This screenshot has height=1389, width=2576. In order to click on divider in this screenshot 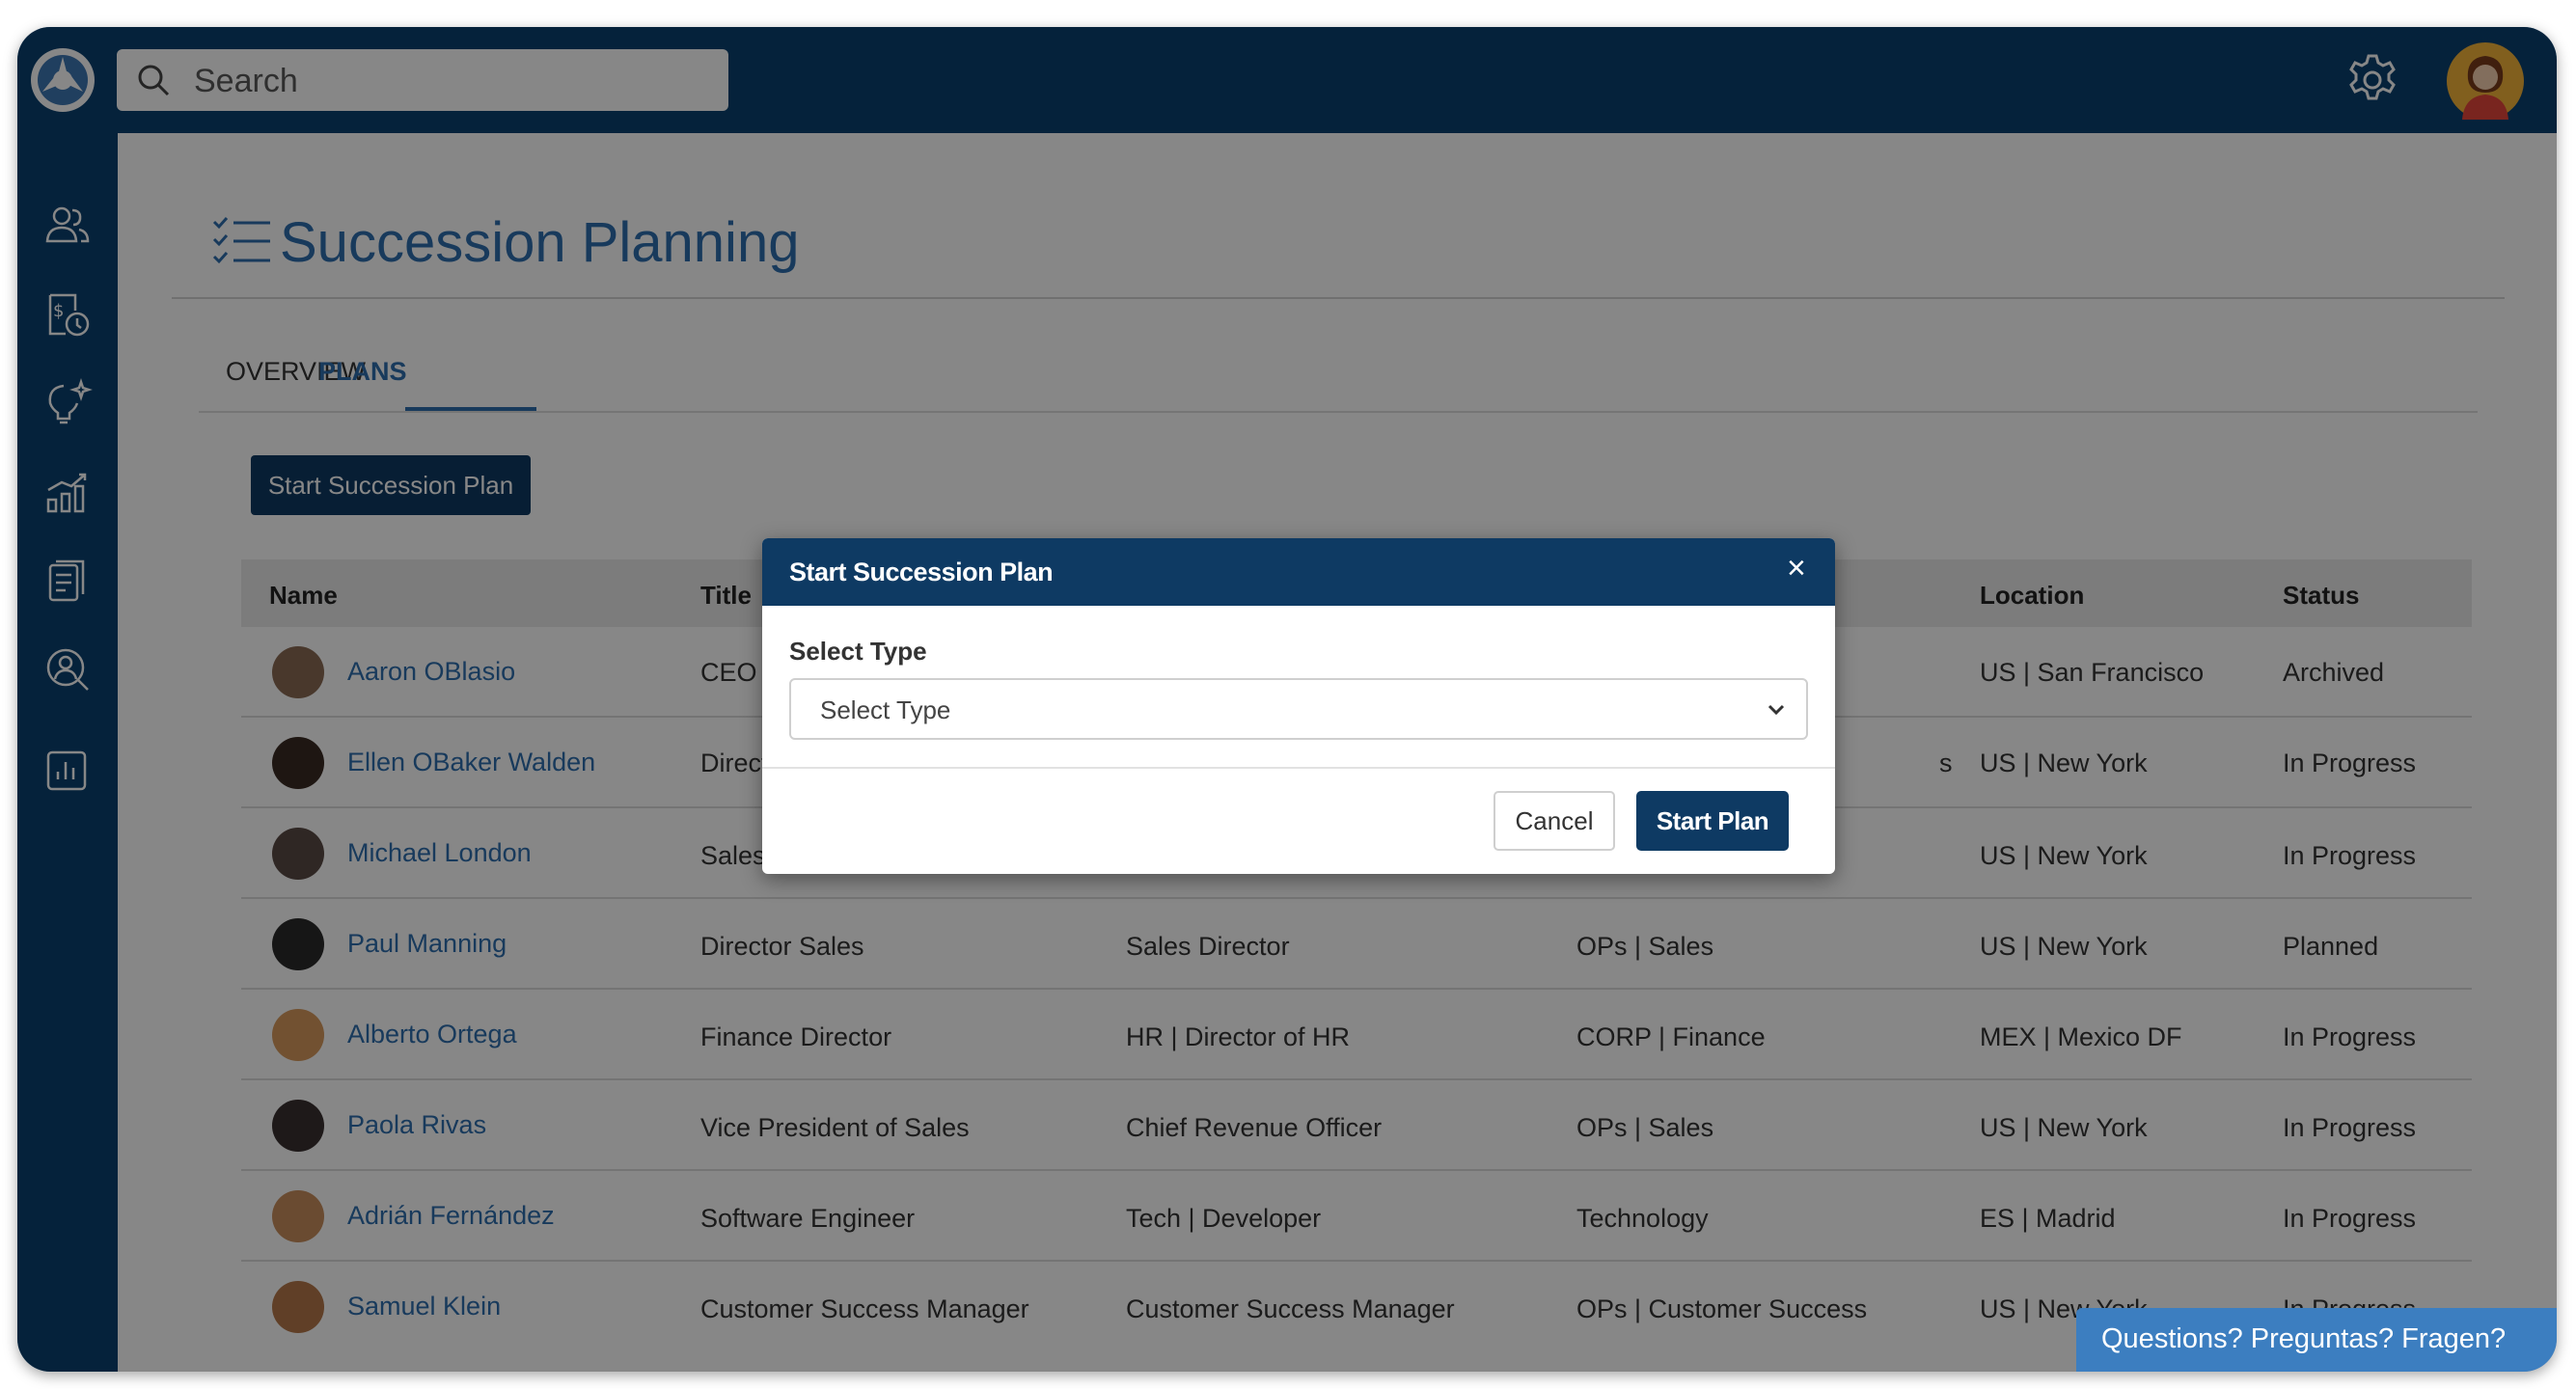, I will do `click(1299, 768)`.